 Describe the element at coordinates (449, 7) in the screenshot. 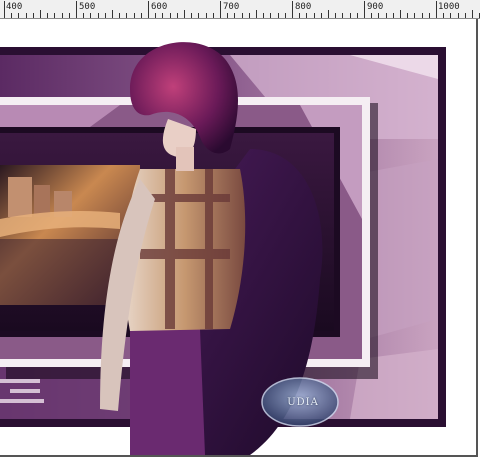

I see `ruler-label-1000: 1000` at that location.